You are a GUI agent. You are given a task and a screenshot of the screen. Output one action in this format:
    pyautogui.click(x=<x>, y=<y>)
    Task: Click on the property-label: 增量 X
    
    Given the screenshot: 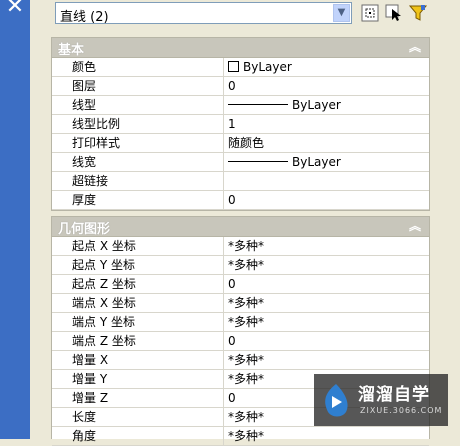 What is the action you would take?
    pyautogui.click(x=138, y=360)
    